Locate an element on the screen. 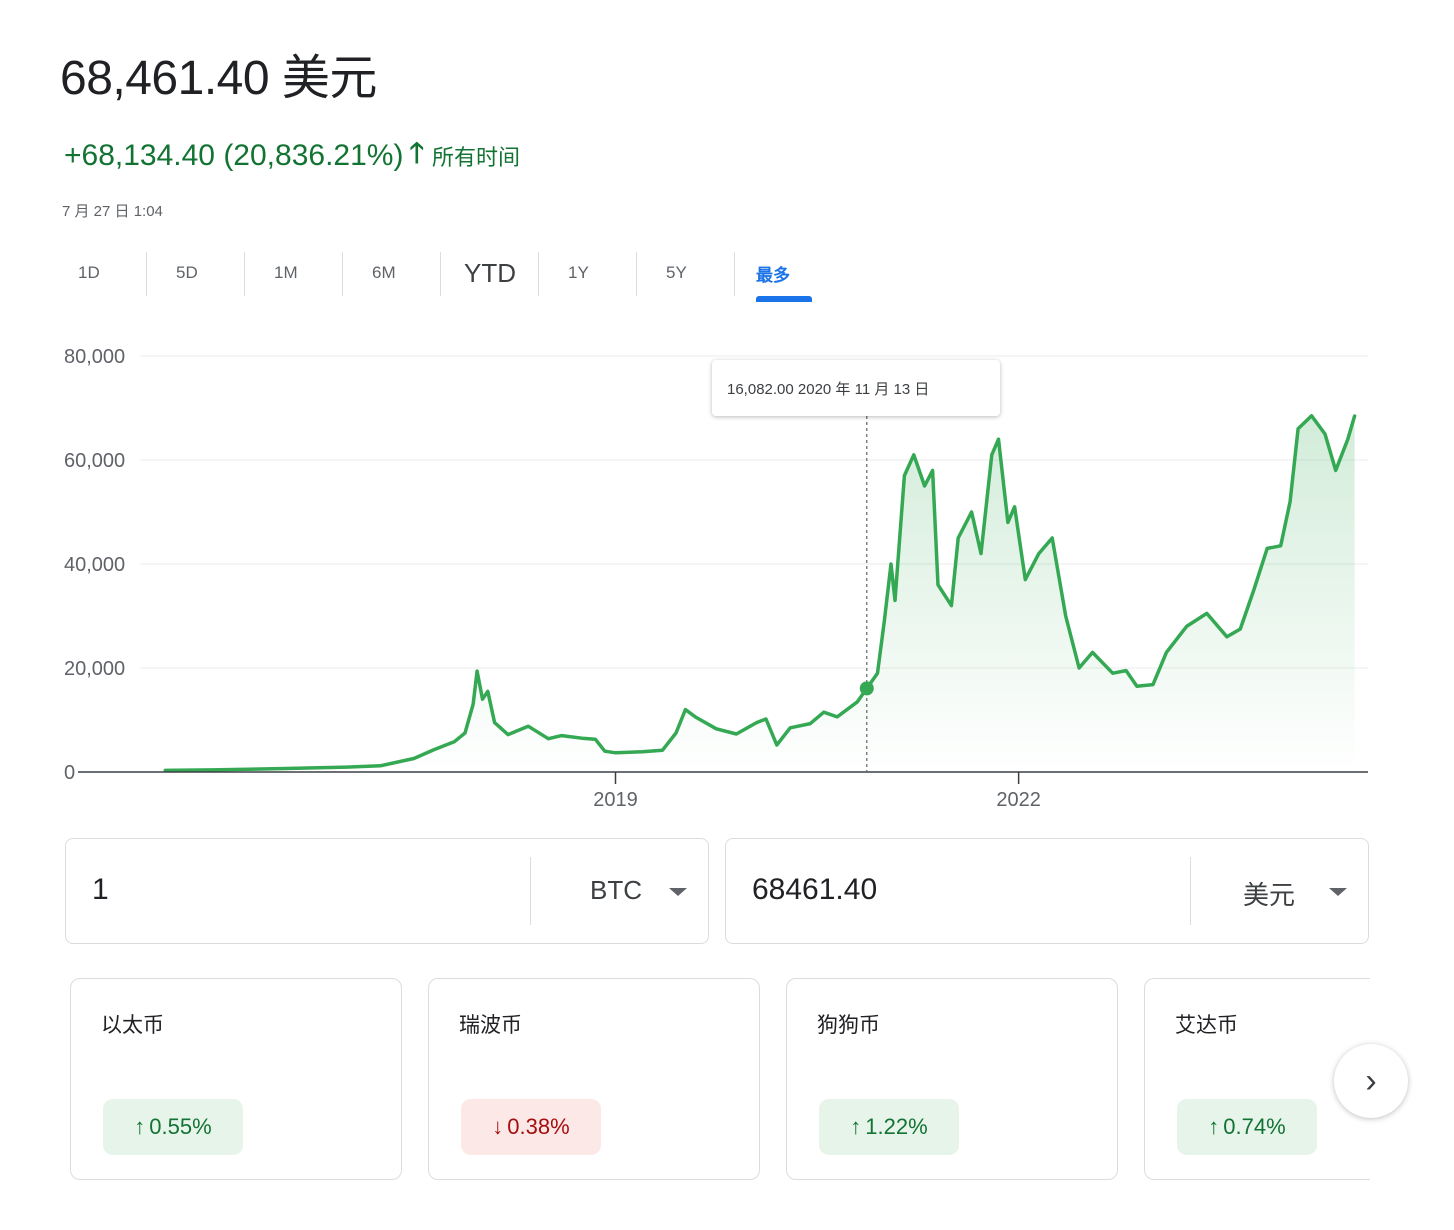  price-timestamp: 7 月 27 日 1:04 is located at coordinates (112, 211).